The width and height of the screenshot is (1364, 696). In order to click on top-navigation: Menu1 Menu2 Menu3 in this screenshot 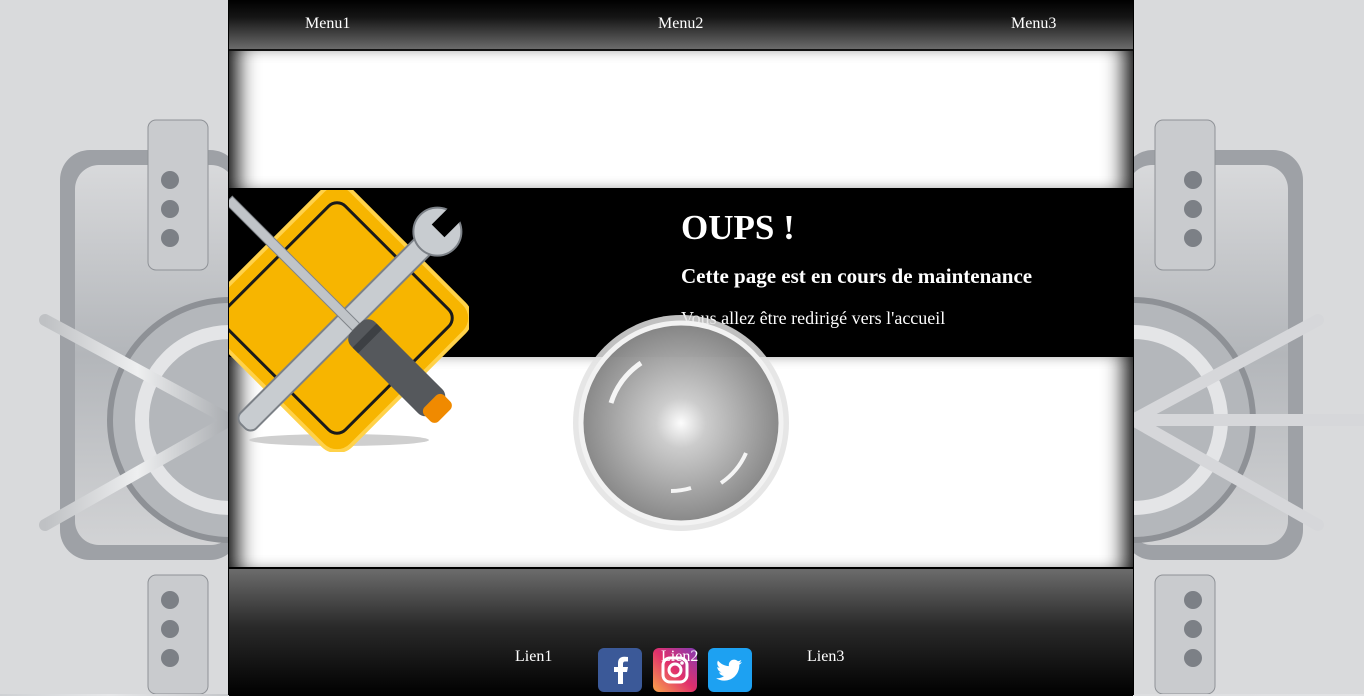, I will do `click(681, 25)`.